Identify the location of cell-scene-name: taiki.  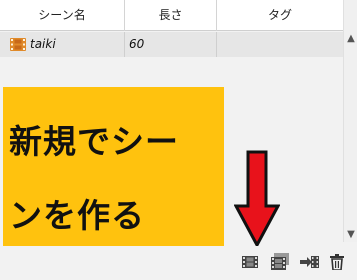
(62, 44).